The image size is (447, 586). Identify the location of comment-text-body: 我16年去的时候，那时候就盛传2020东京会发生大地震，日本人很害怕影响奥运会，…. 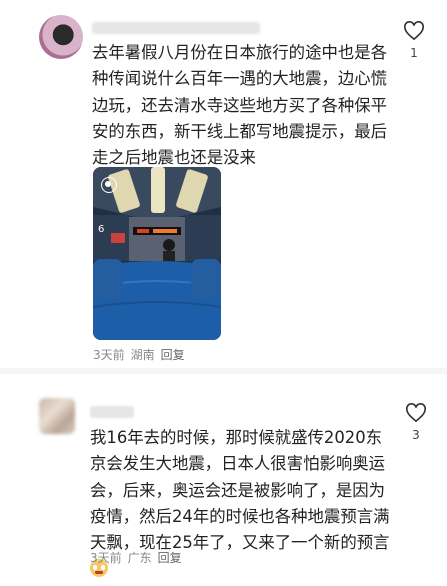
(240, 490).